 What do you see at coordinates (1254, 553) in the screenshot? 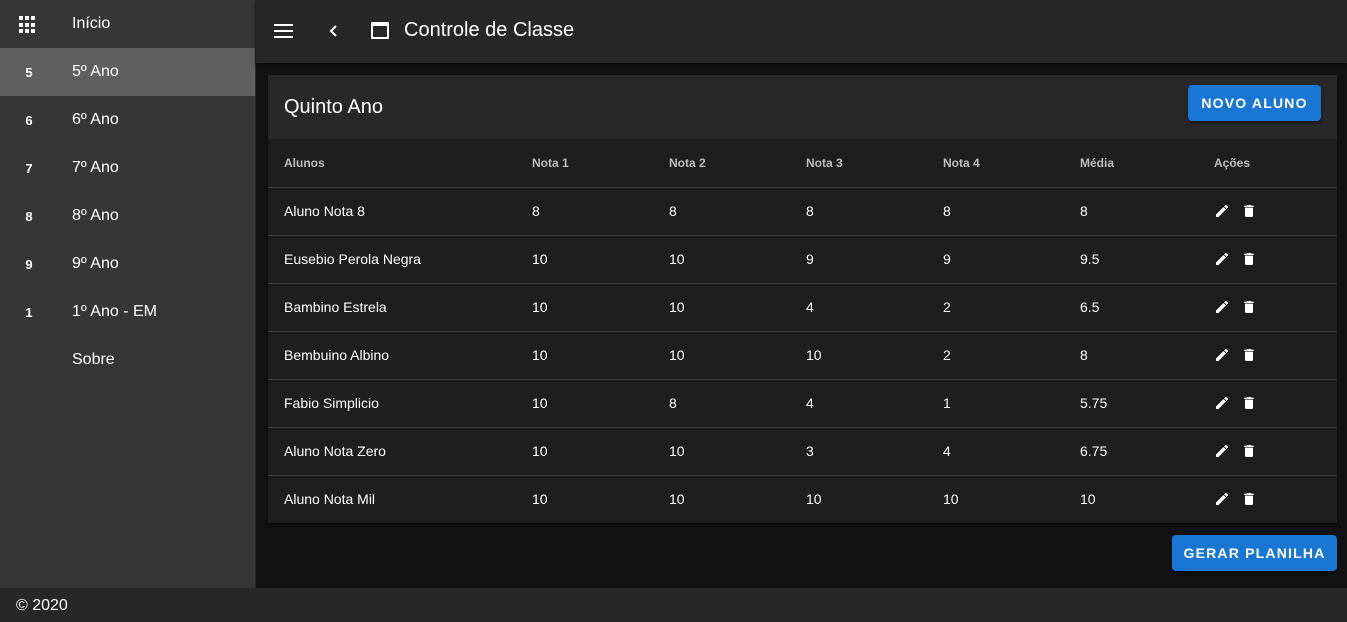
I see `generate-spreadsheet-button: GERAR PLANILHA` at bounding box center [1254, 553].